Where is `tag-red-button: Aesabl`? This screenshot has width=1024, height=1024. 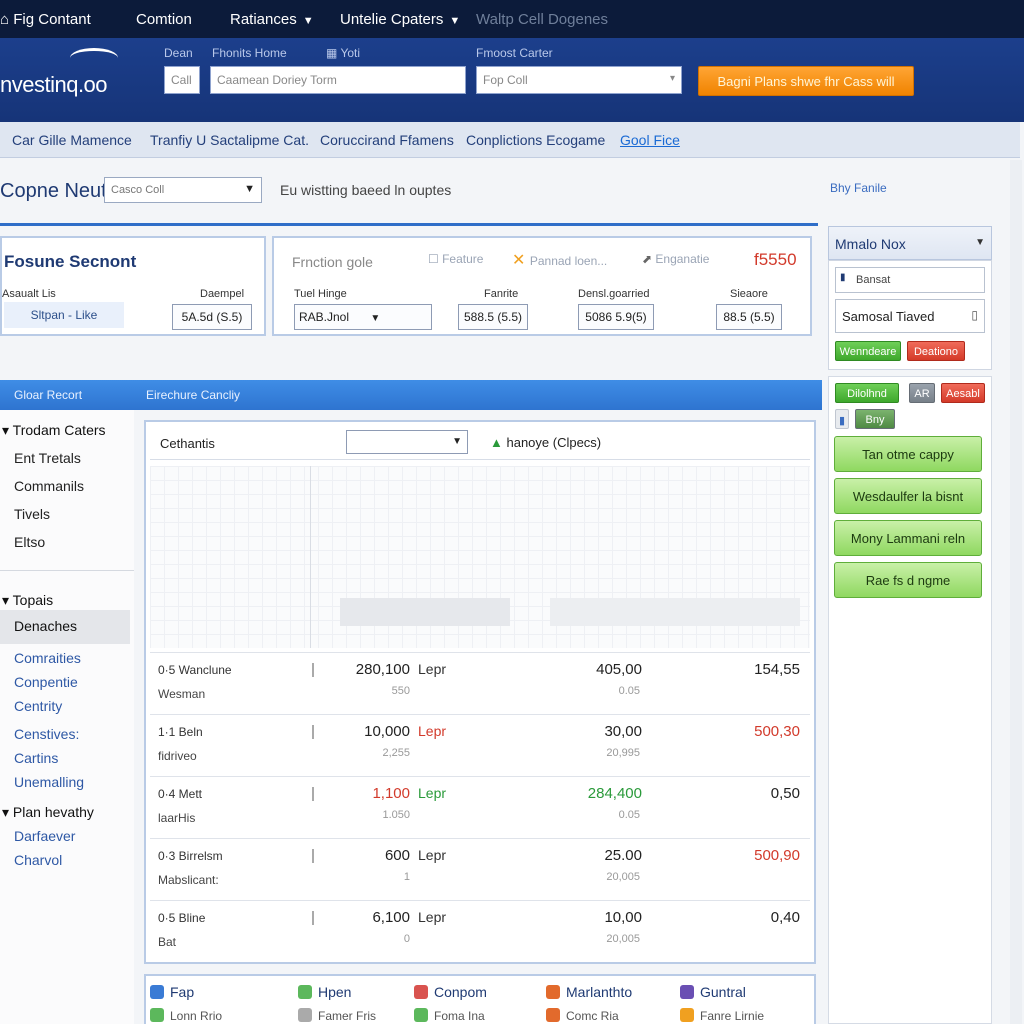 tag-red-button: Aesabl is located at coordinates (963, 393).